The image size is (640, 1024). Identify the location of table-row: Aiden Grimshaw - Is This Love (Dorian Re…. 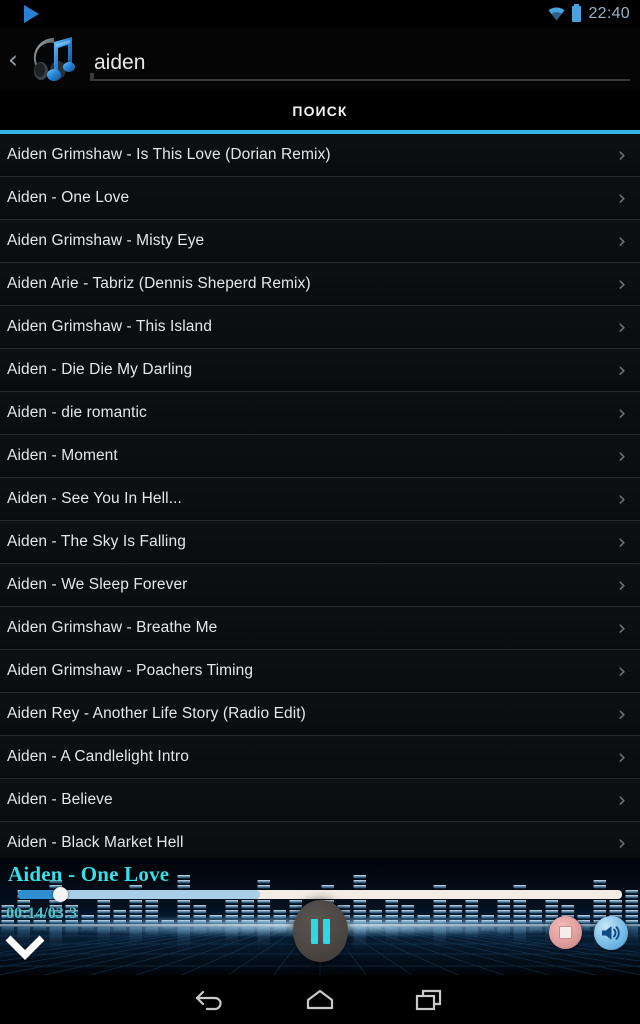
(320, 155).